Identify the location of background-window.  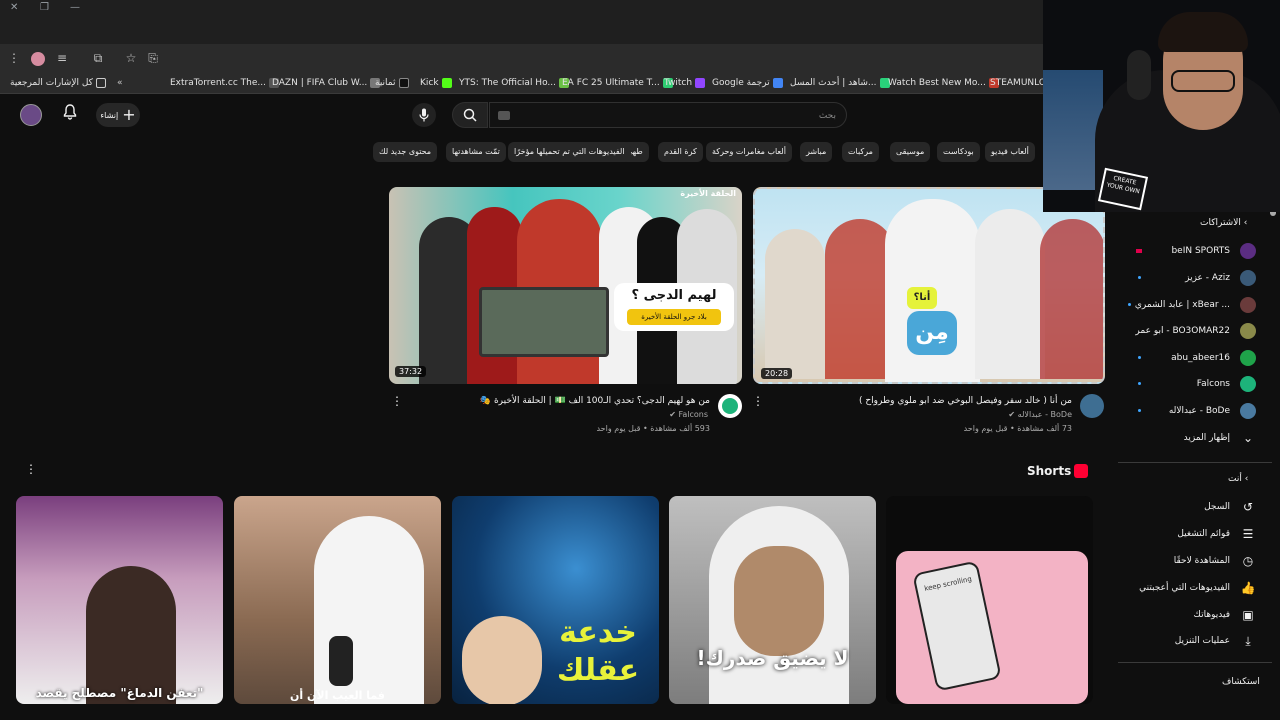
(1073, 130).